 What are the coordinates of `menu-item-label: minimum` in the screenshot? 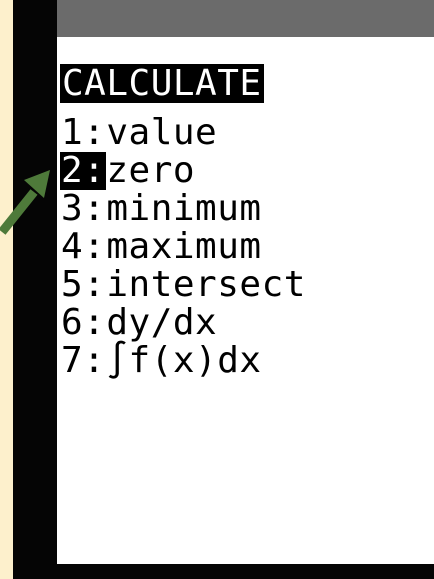 It's located at (184, 208).